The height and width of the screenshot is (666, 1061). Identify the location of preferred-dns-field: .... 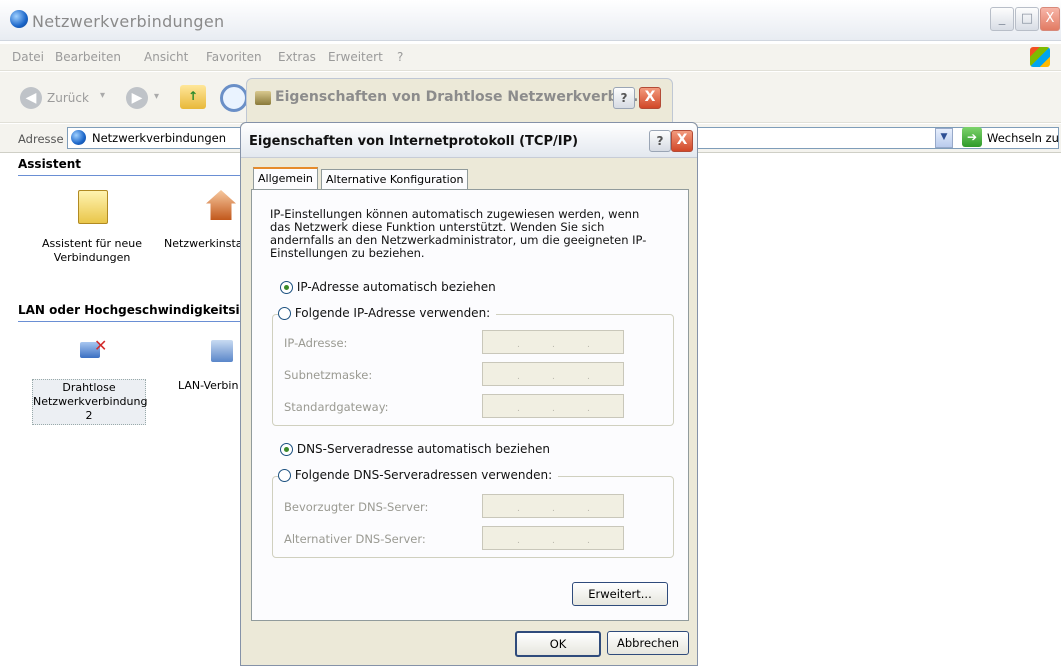
(553, 506).